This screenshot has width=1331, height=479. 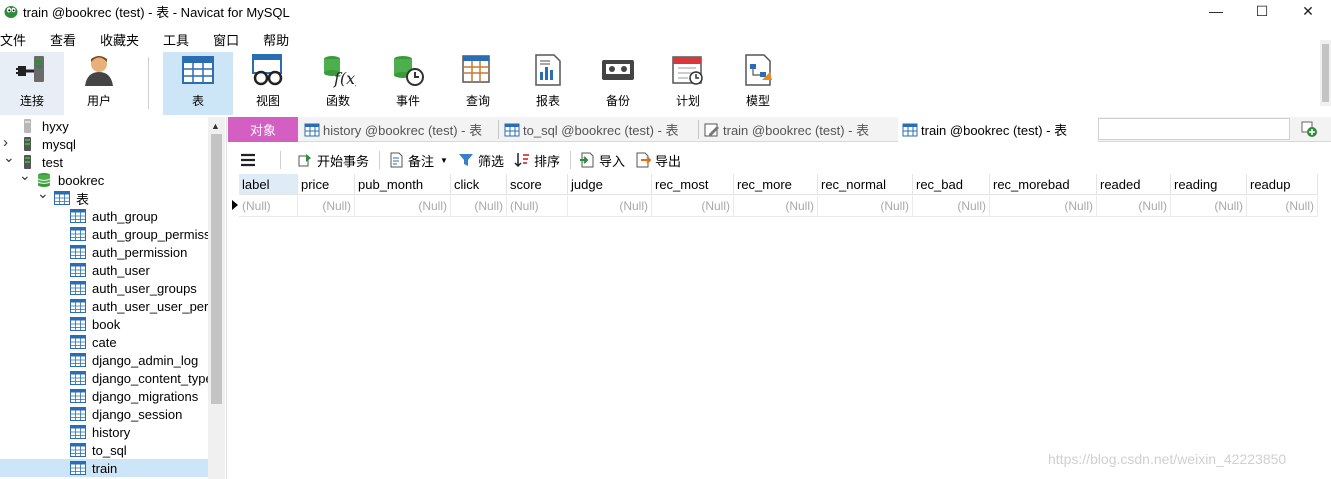 I want to click on table-button: 表, so click(x=198, y=83).